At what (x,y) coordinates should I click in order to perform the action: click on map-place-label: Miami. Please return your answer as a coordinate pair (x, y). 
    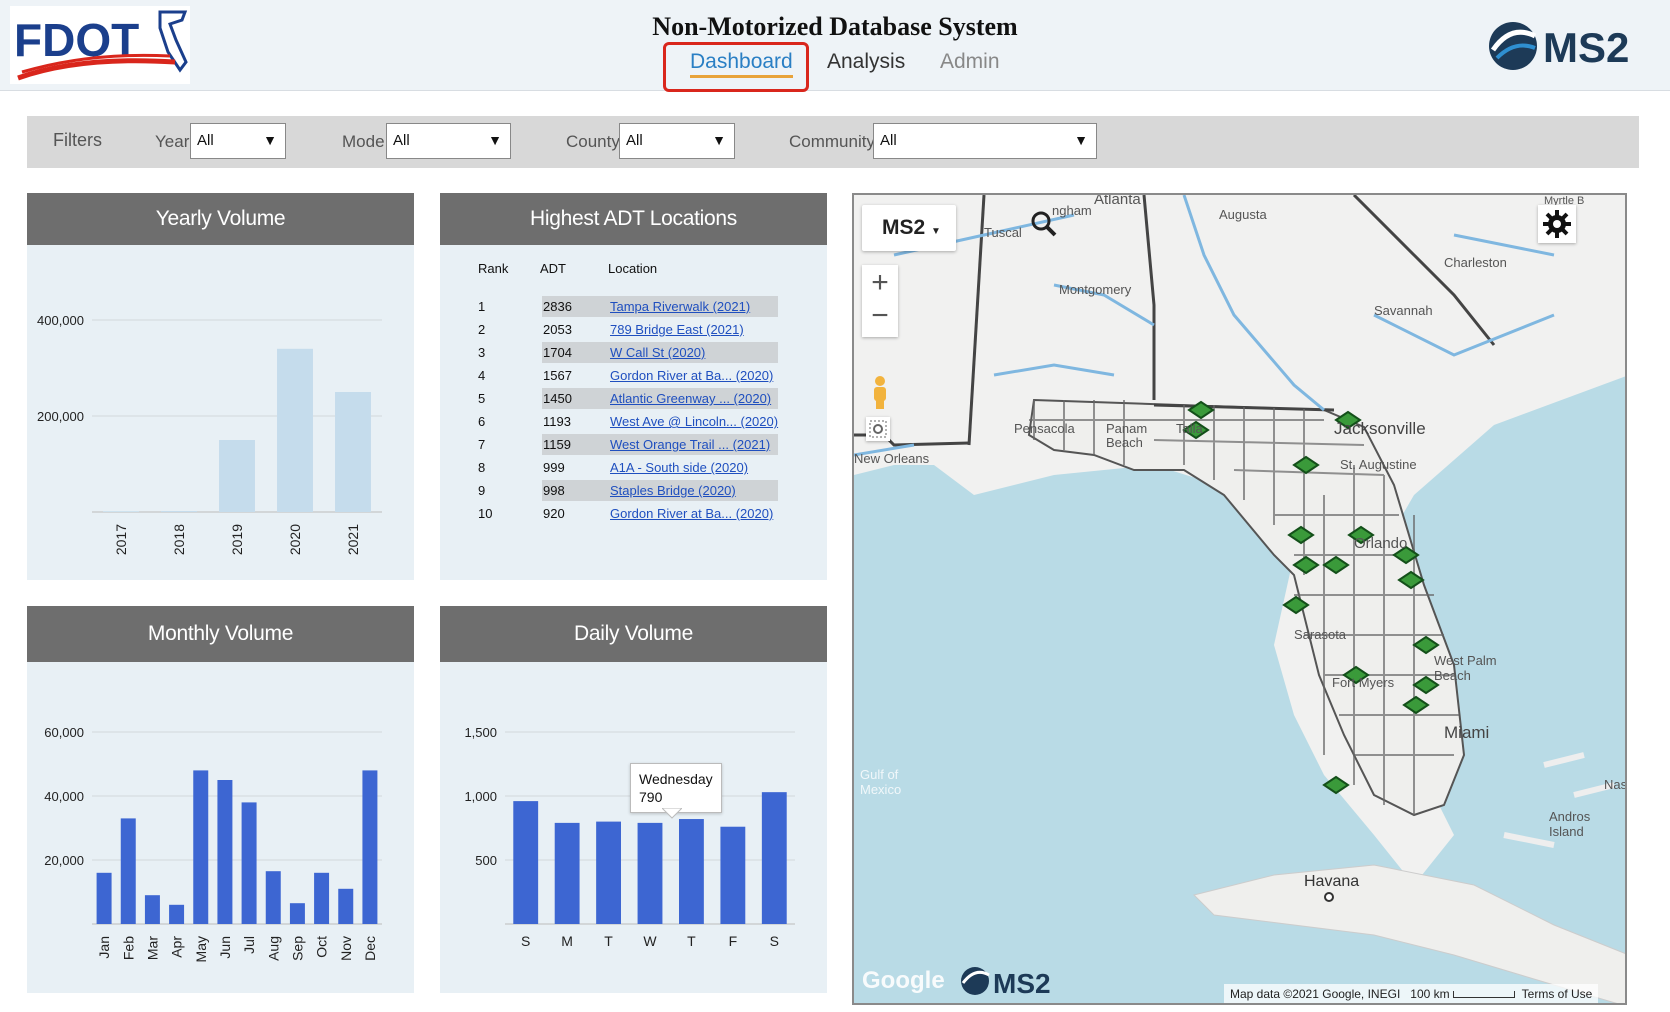
    Looking at the image, I should click on (1467, 732).